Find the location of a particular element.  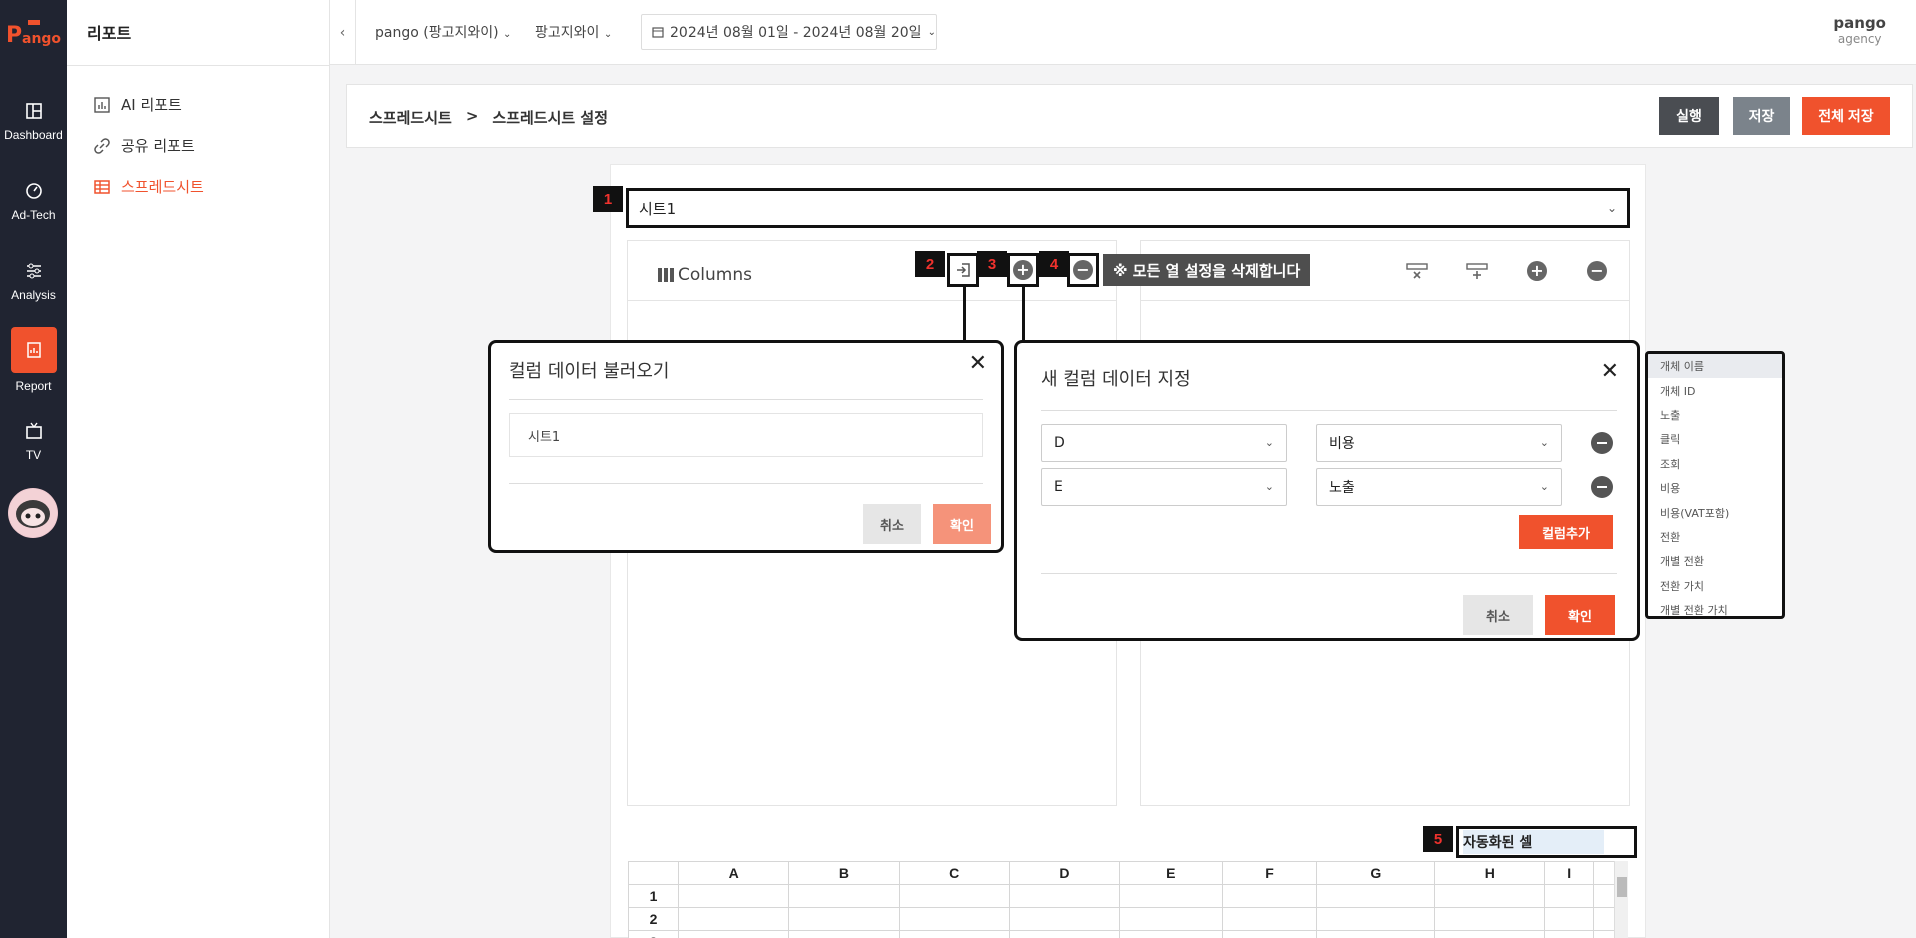

plus-circle-icon: + is located at coordinates (1537, 271).